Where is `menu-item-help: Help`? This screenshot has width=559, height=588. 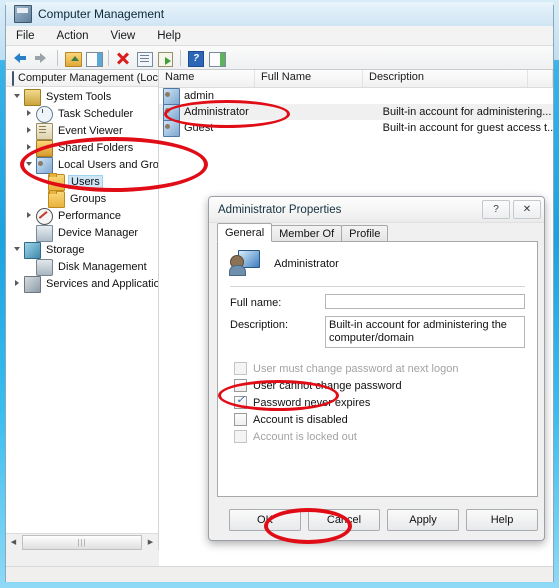 menu-item-help: Help is located at coordinates (169, 36).